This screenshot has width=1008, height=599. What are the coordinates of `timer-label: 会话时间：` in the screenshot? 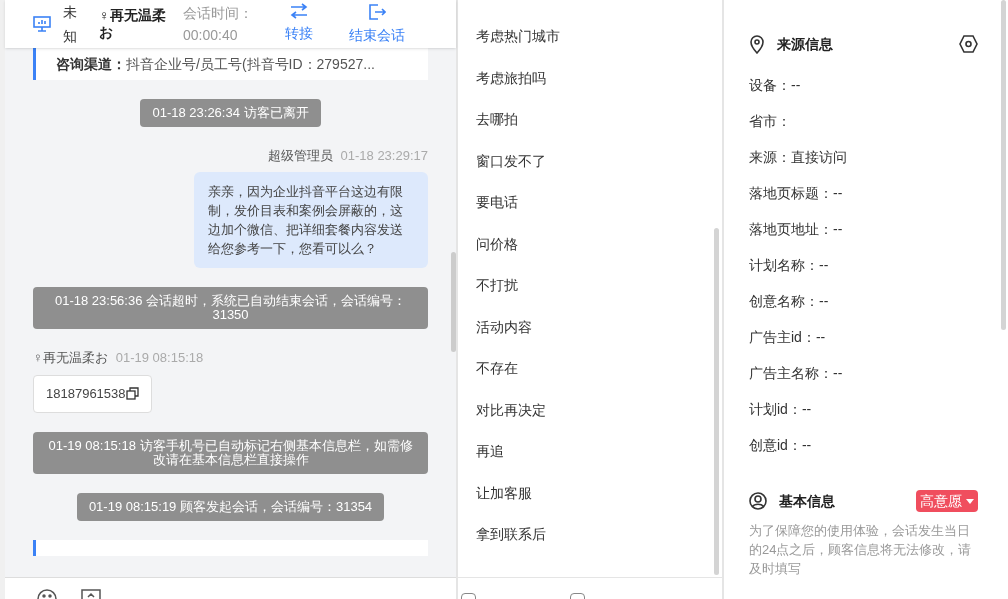 It's located at (218, 13).